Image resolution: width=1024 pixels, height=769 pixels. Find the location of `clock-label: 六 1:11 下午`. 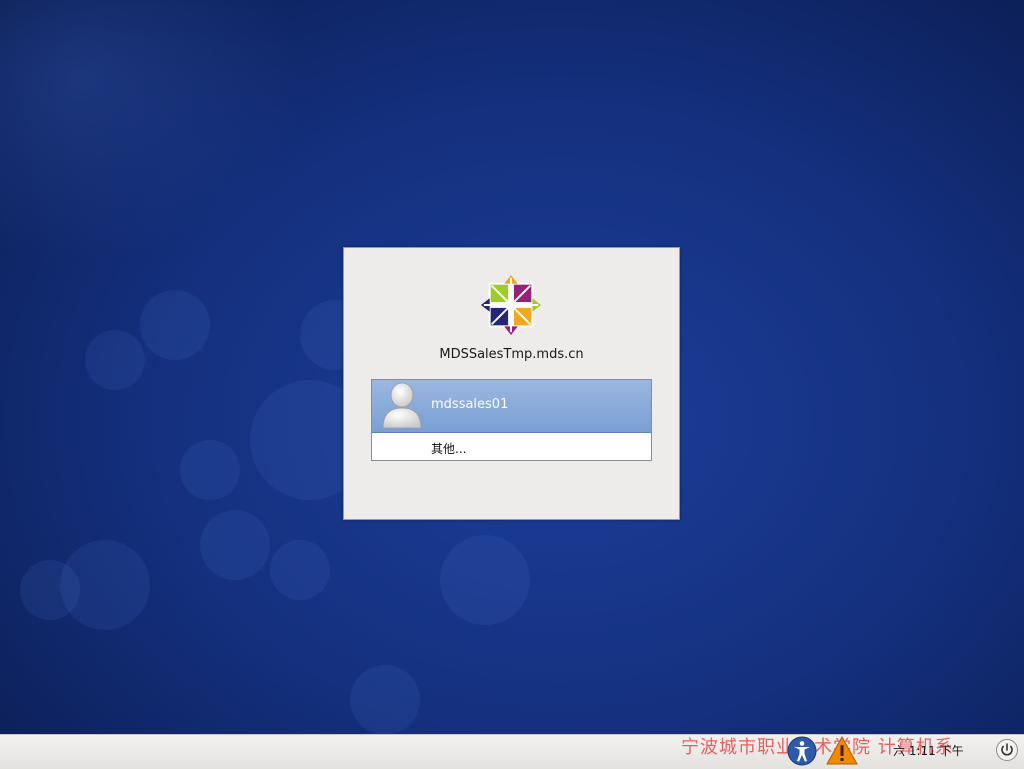

clock-label: 六 1:11 下午 is located at coordinates (928, 750).